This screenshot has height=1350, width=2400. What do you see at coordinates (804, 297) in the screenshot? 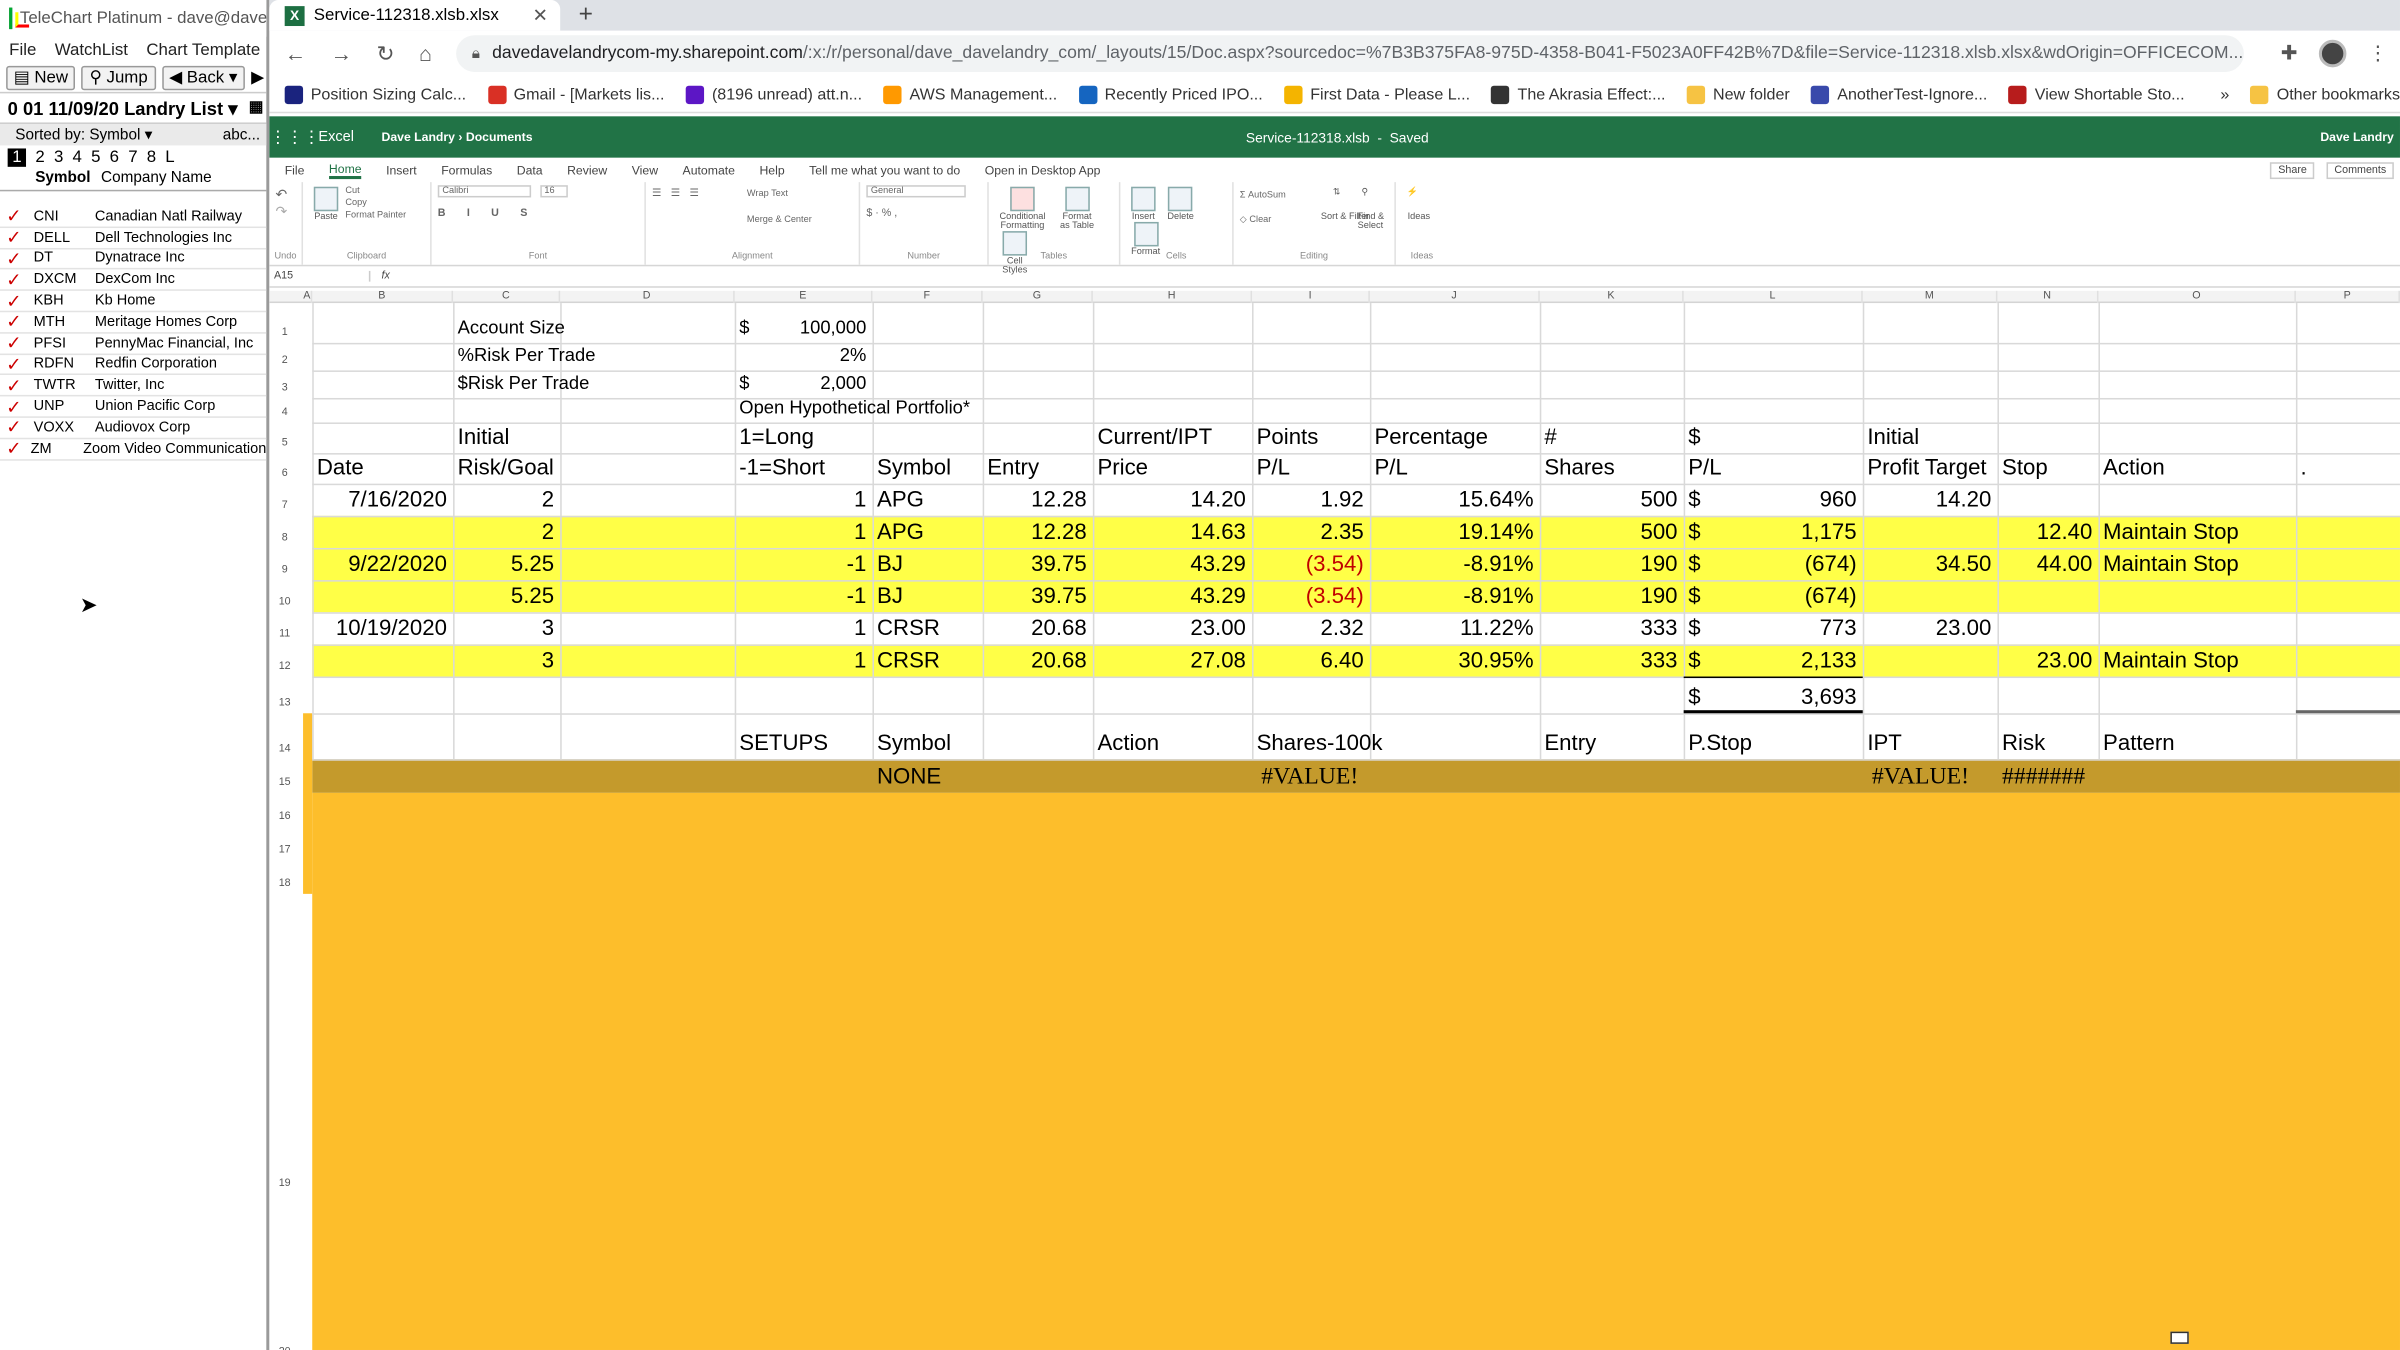
I see `column-header: E` at bounding box center [804, 297].